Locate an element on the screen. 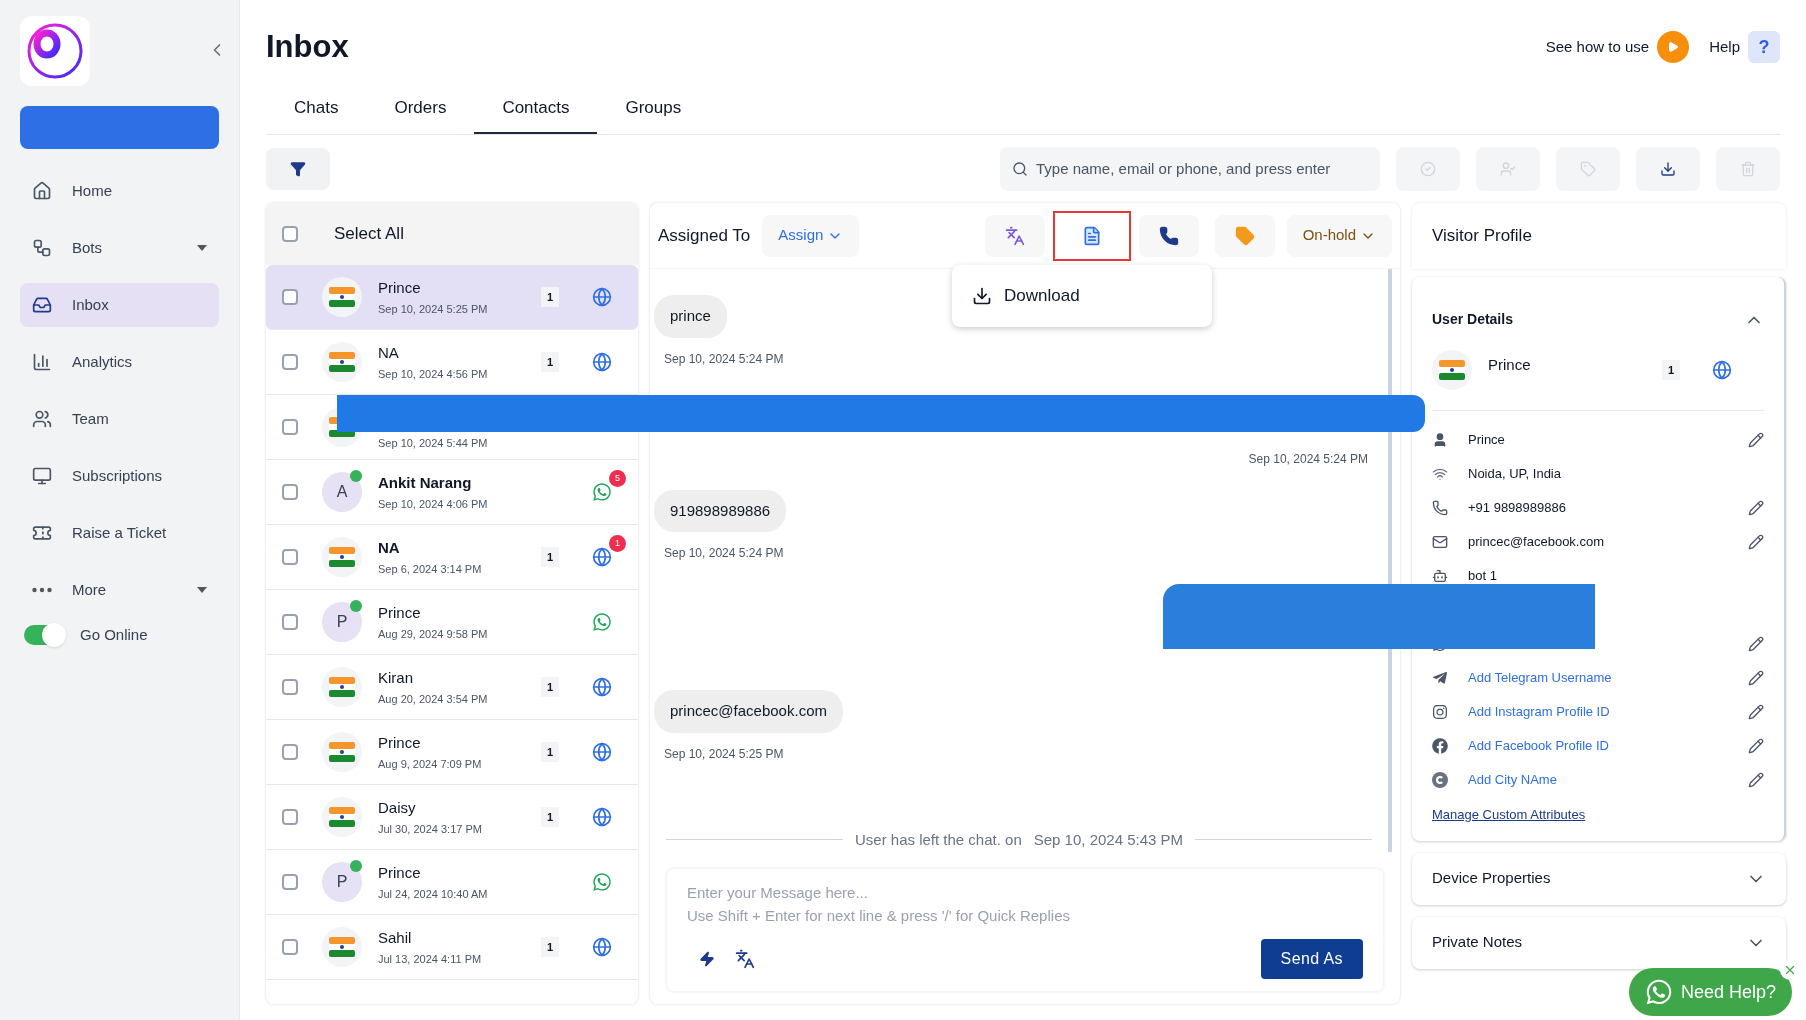 The image size is (1806, 1020). collapsible-section: Private Notes is located at coordinates (1599, 942).